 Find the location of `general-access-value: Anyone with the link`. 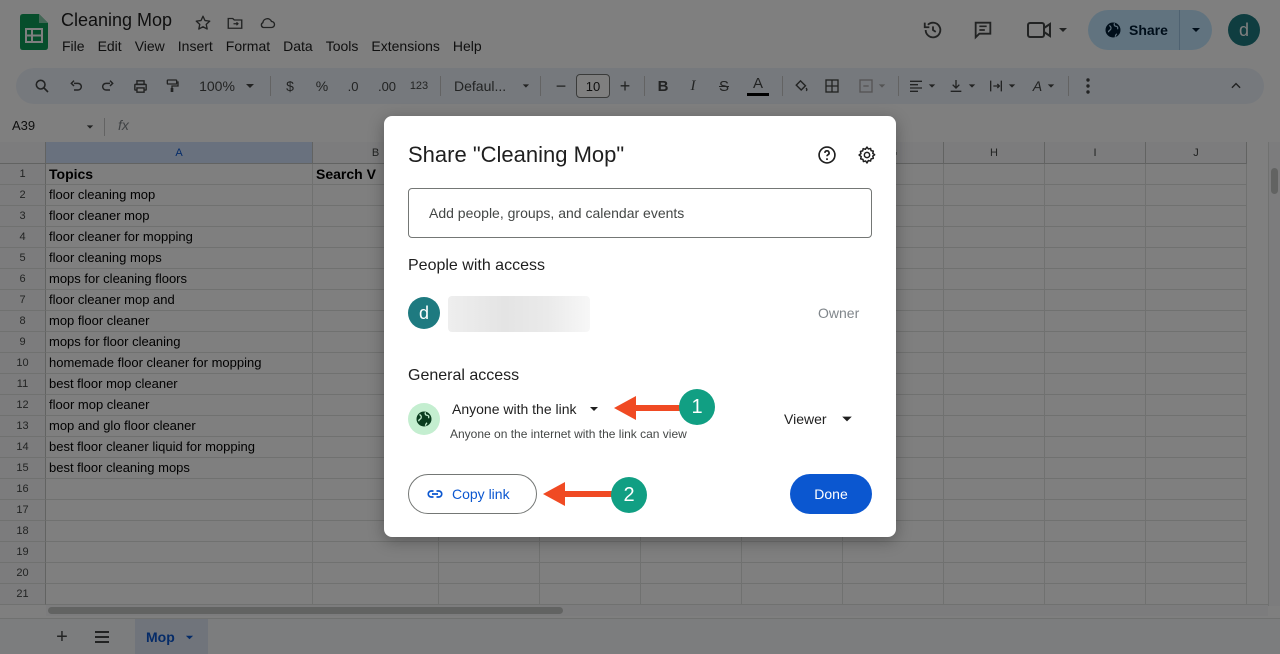

general-access-value: Anyone with the link is located at coordinates (514, 409).